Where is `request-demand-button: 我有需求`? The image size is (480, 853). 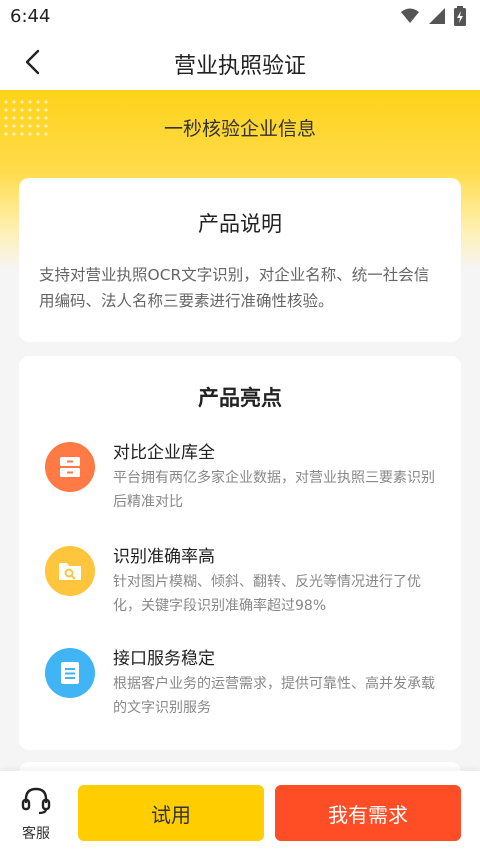 request-demand-button: 我有需求 is located at coordinates (368, 813).